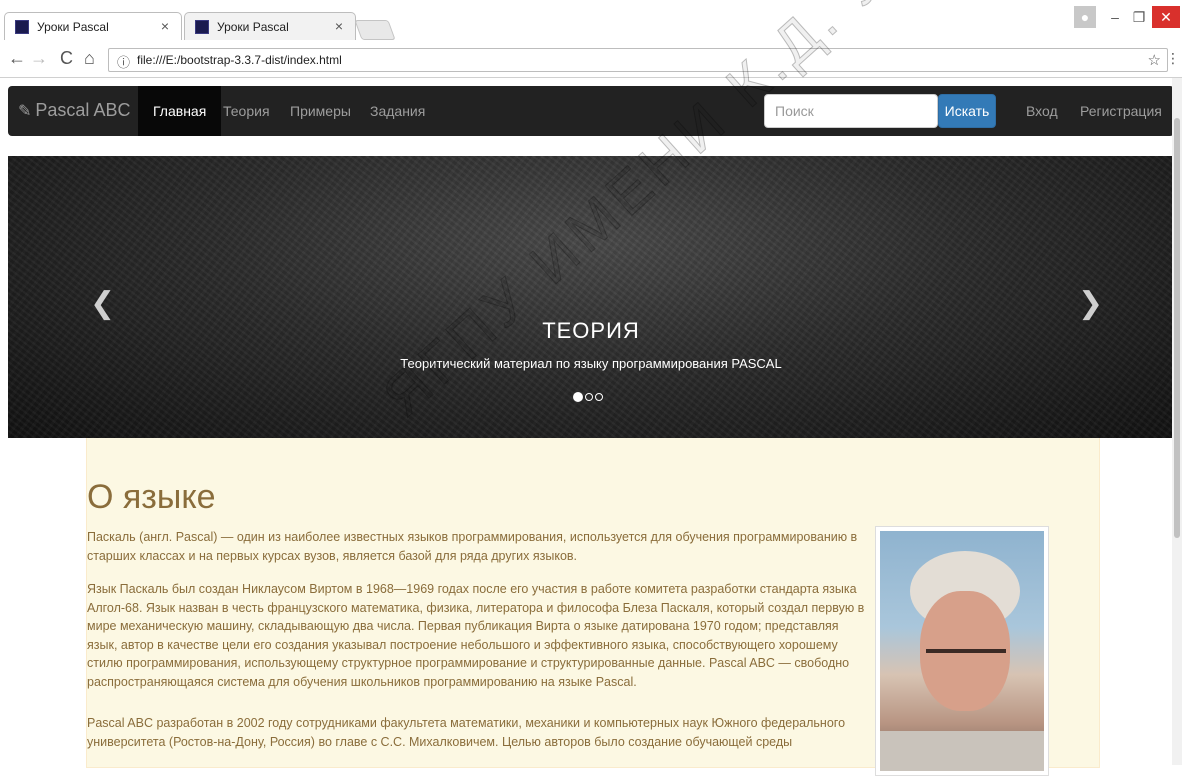 The image size is (1182, 776). I want to click on carousel-indicators, so click(589, 395).